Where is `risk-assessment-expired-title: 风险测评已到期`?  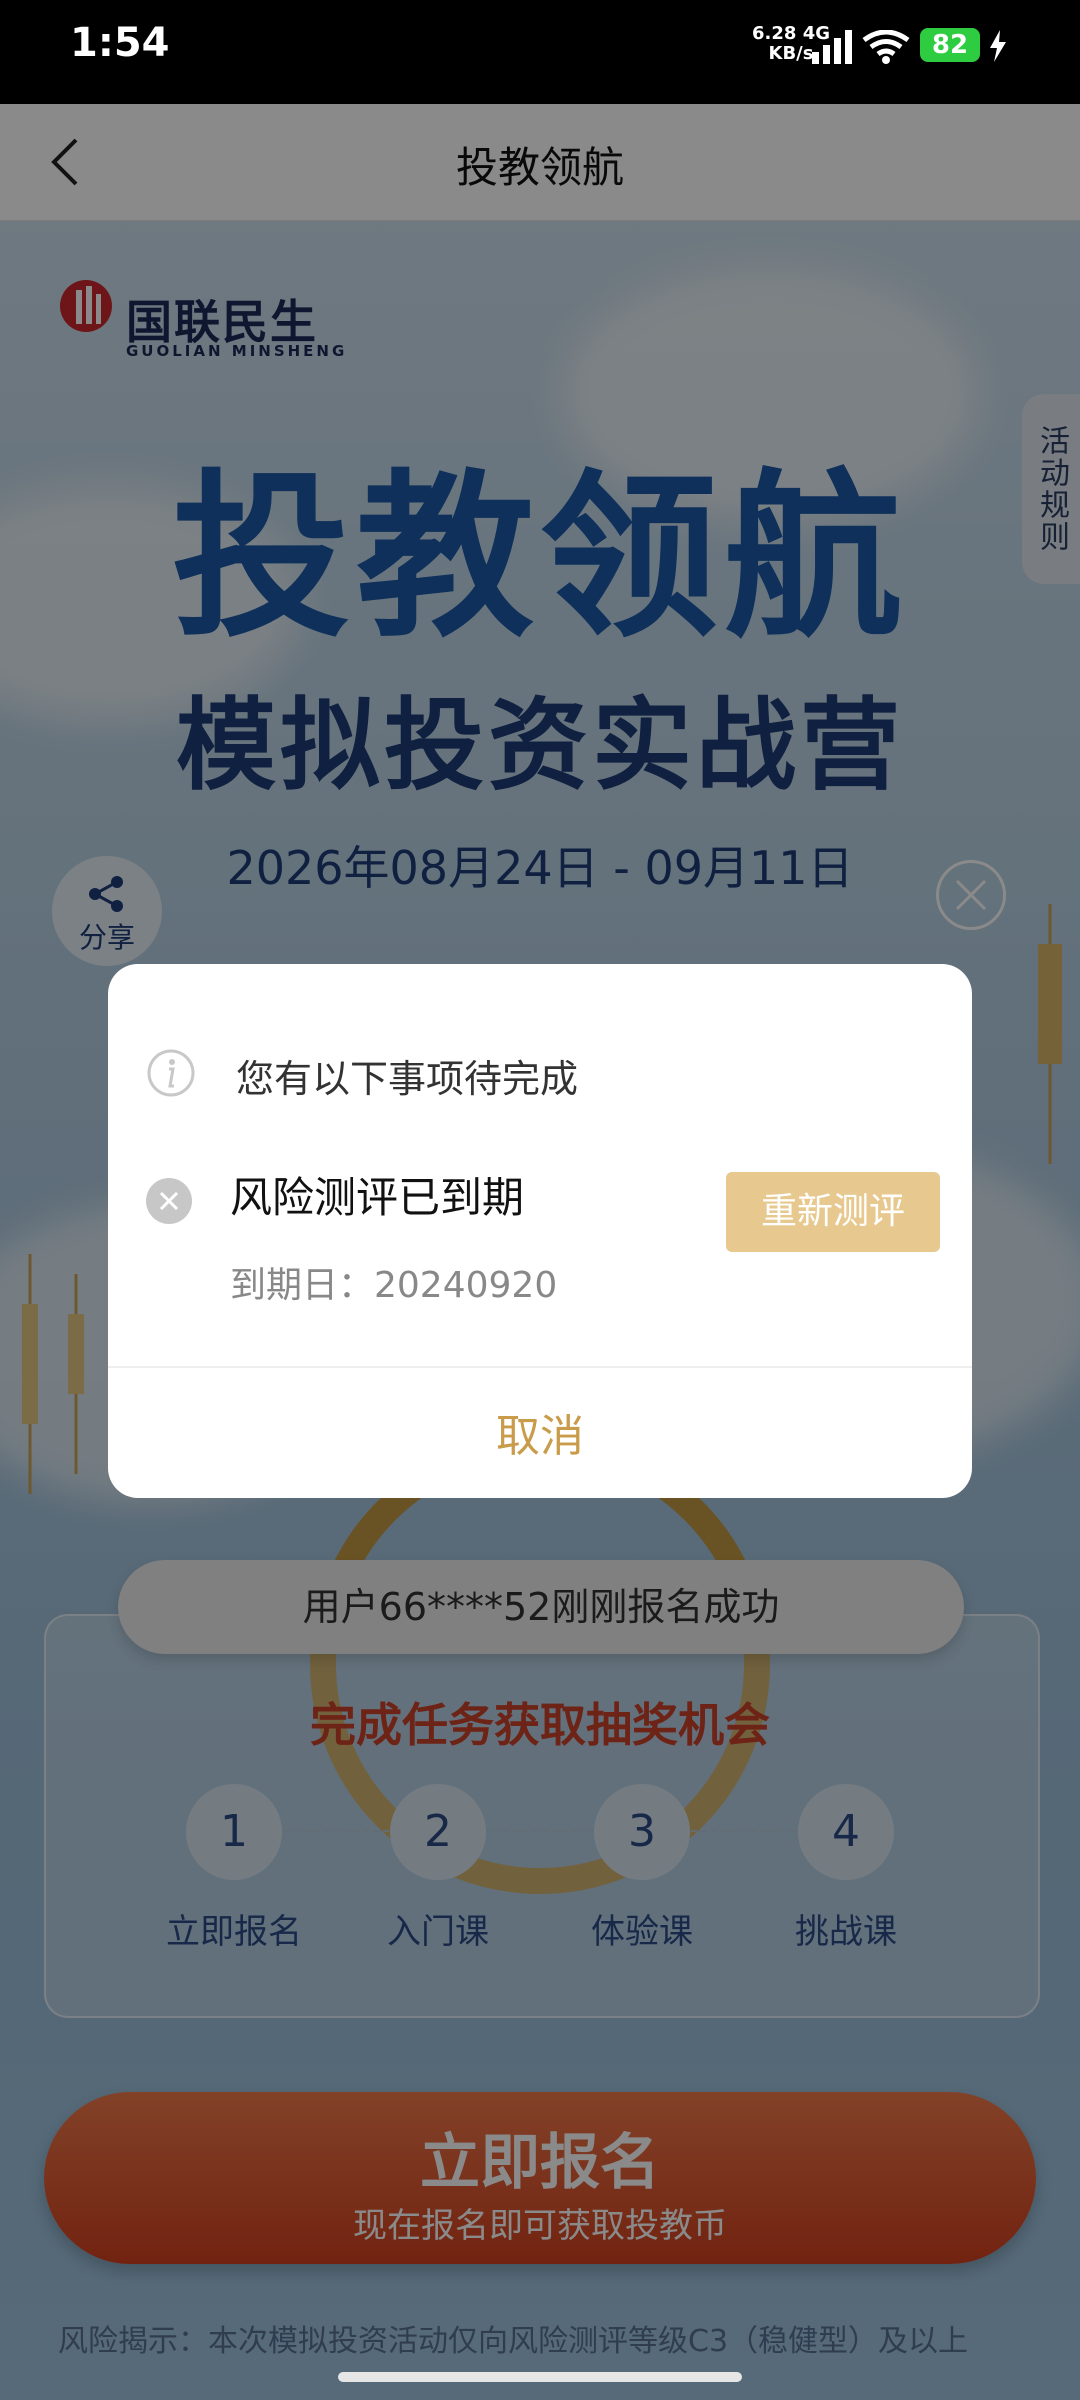
risk-assessment-expired-title: 风险测评已到期 is located at coordinates (377, 1197).